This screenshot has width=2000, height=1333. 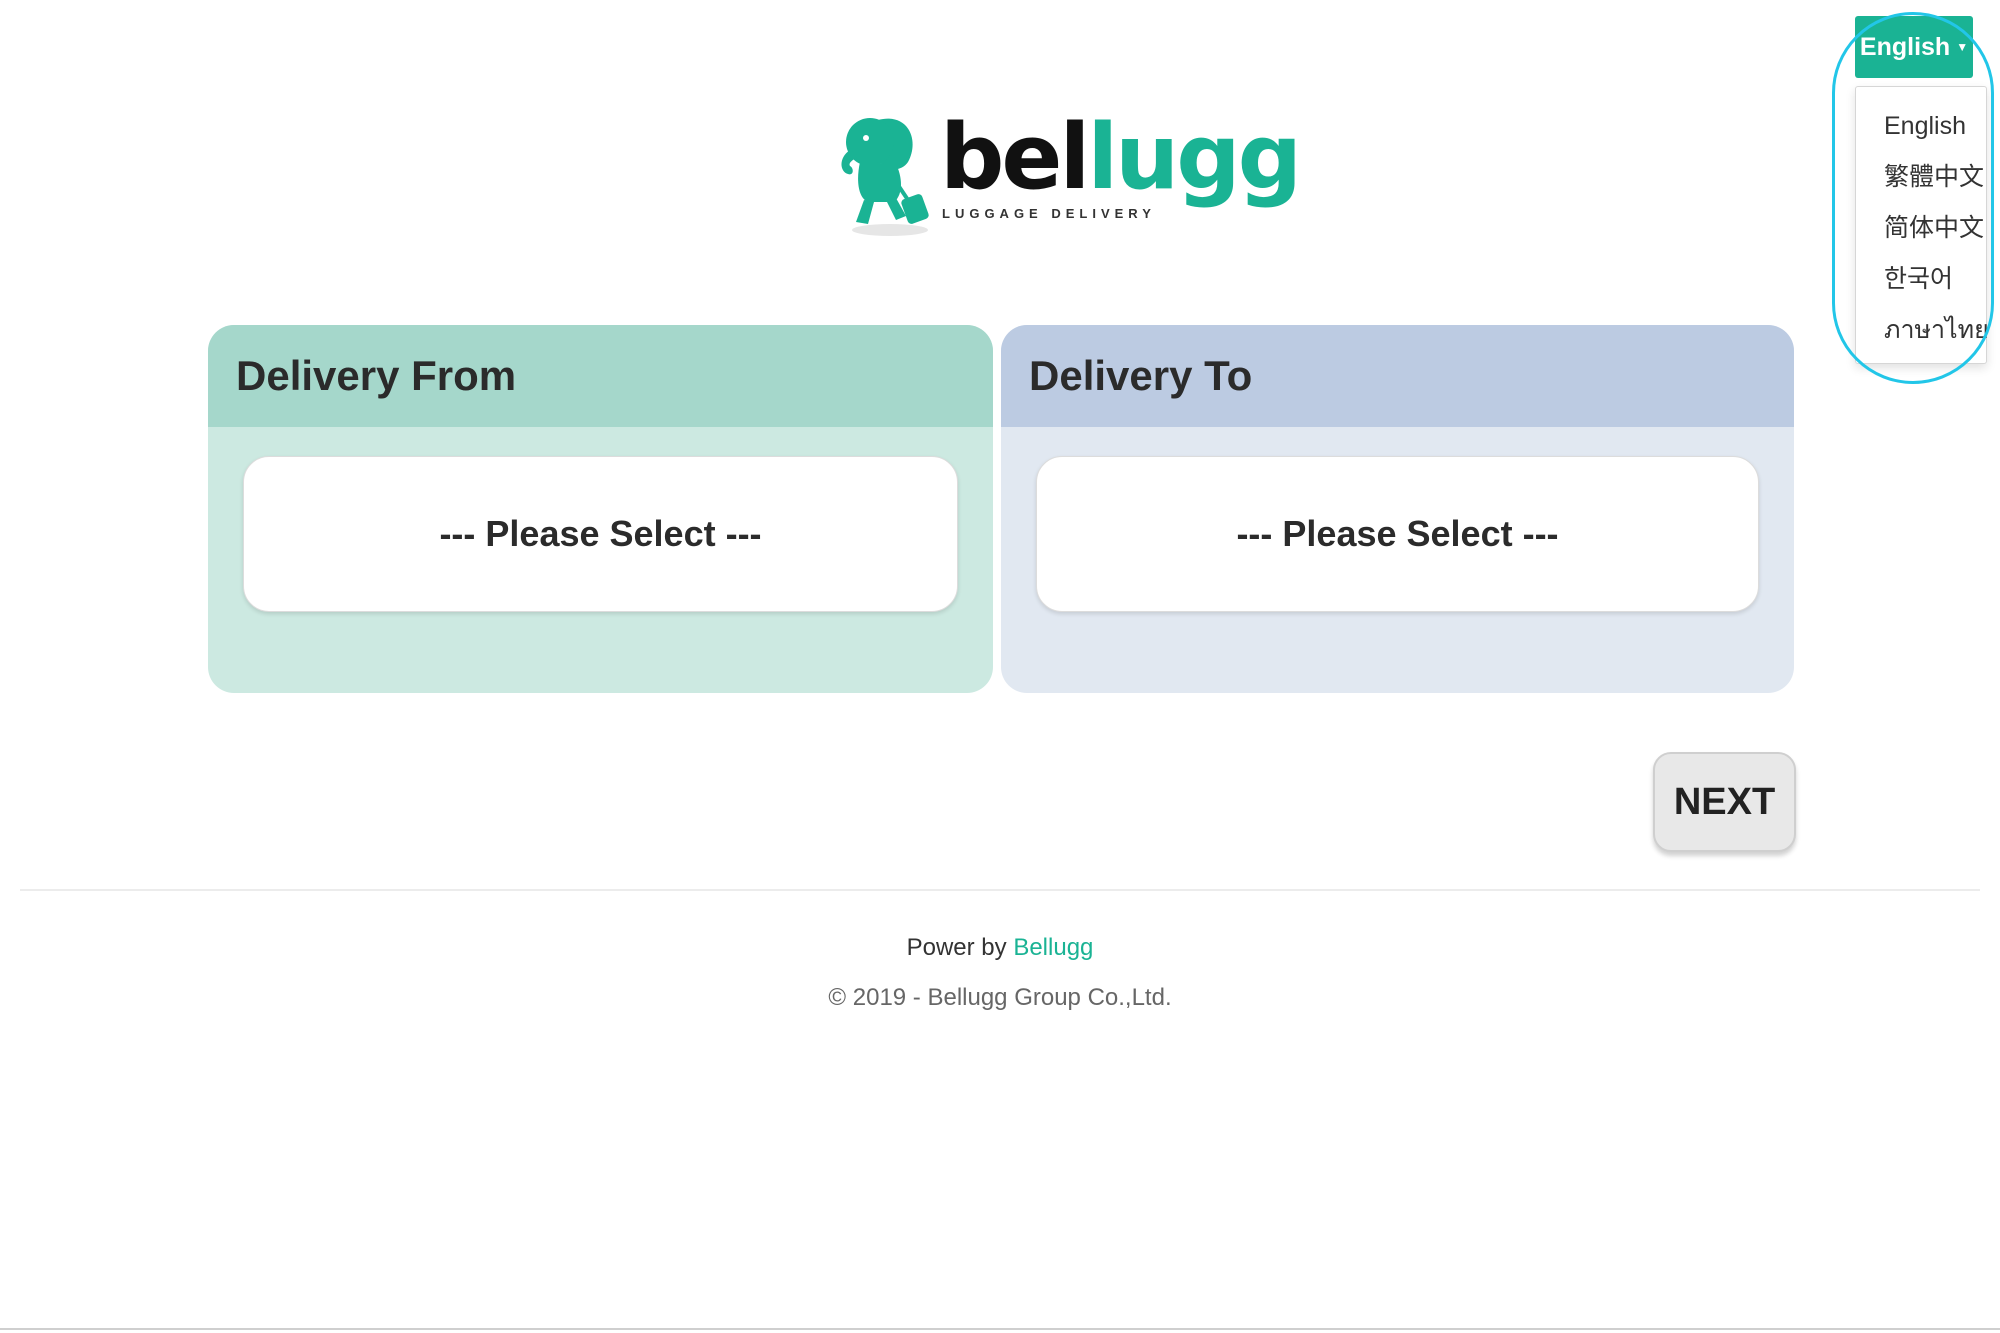 What do you see at coordinates (1000, 997) in the screenshot?
I see `footer-copyright: © 2019 - Bellugg Group Co.,Ltd.` at bounding box center [1000, 997].